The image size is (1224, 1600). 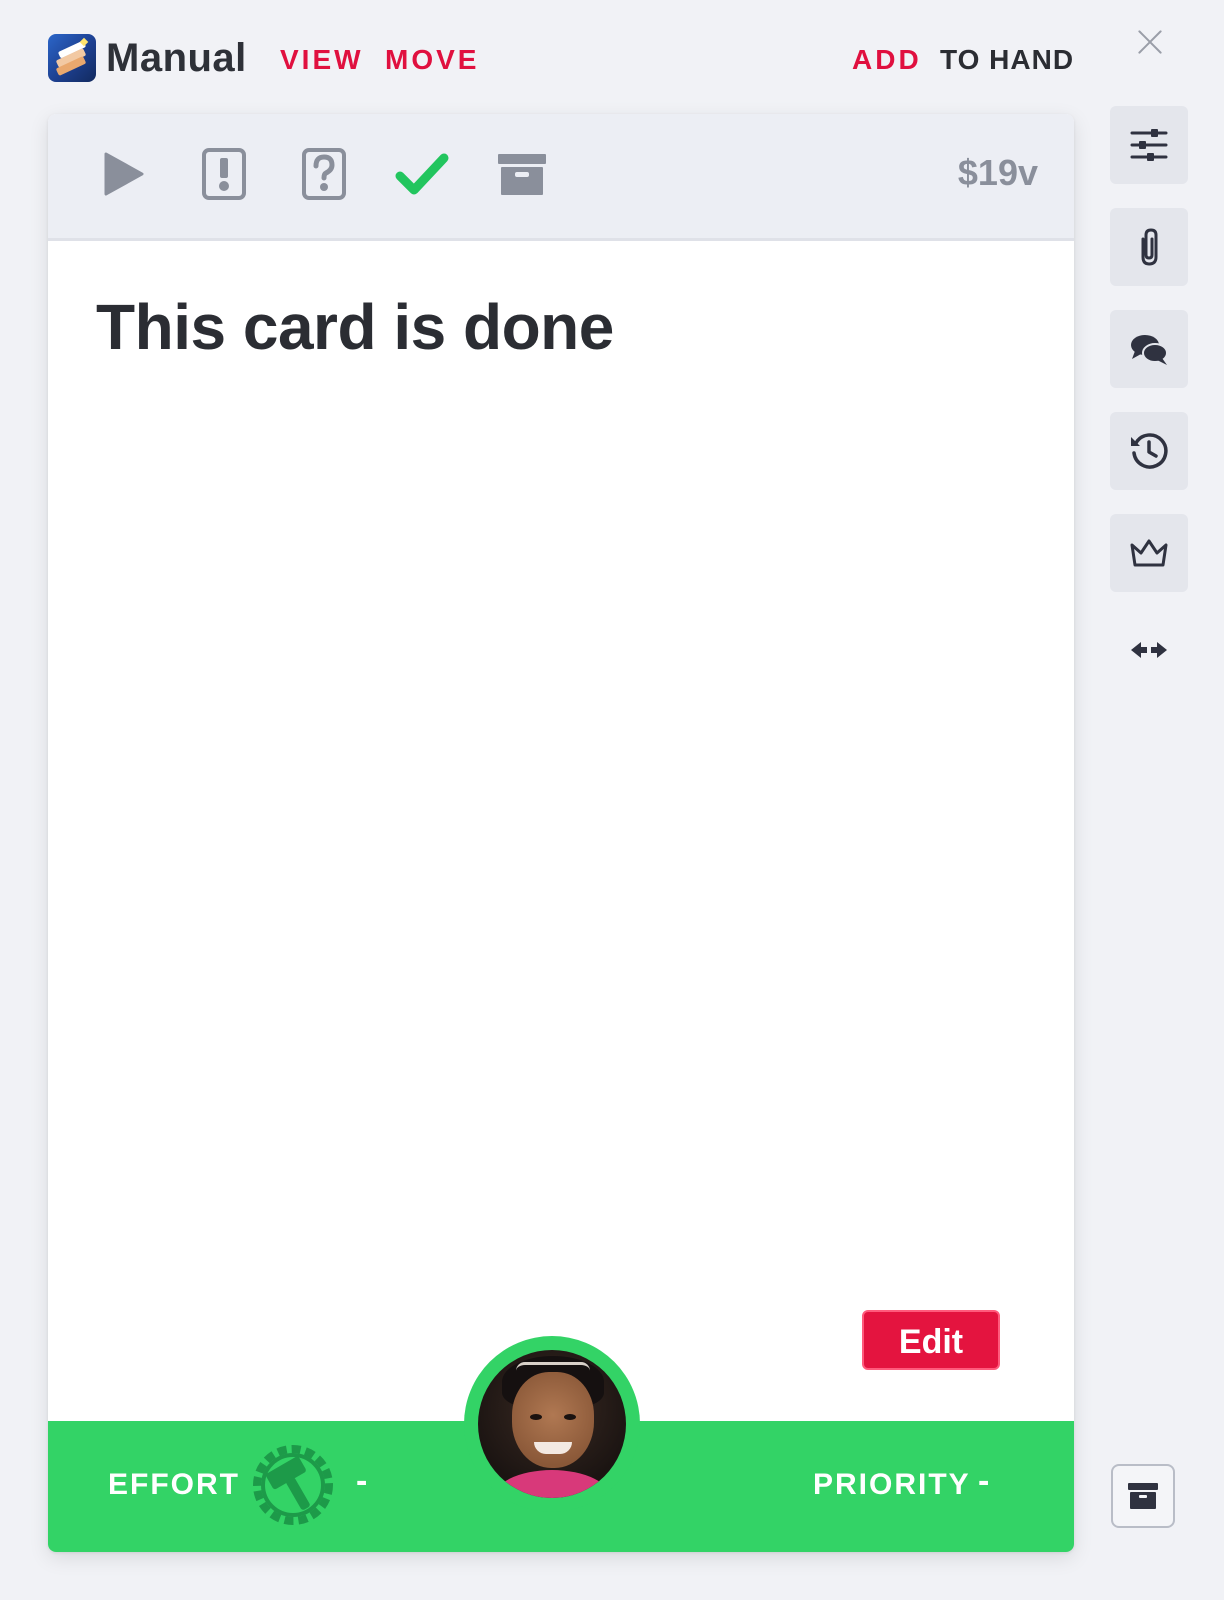 I want to click on card-status-toolbar: $19v, so click(x=561, y=177).